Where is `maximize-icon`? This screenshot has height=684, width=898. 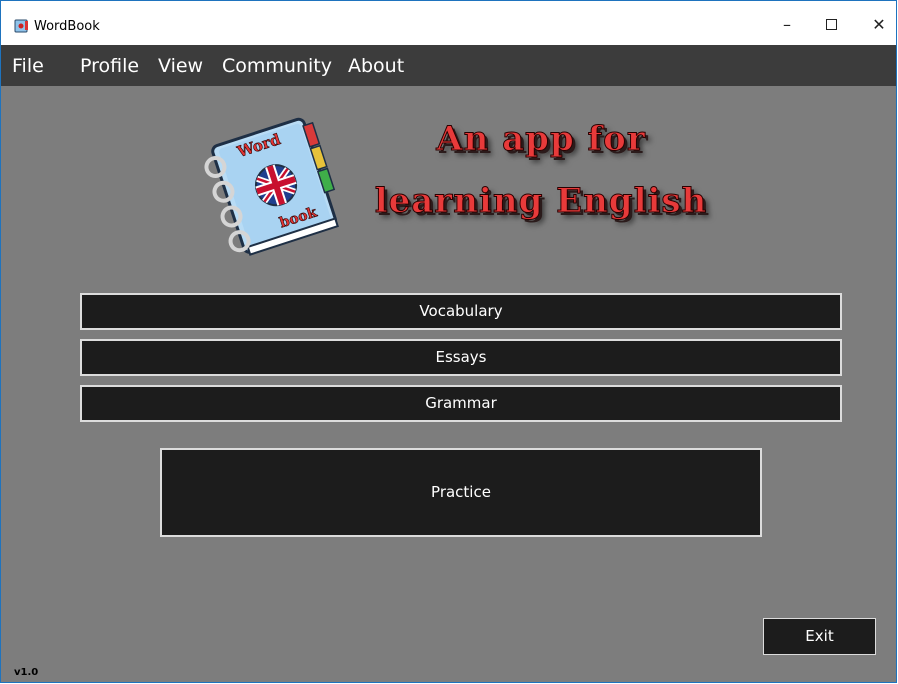 maximize-icon is located at coordinates (831, 24).